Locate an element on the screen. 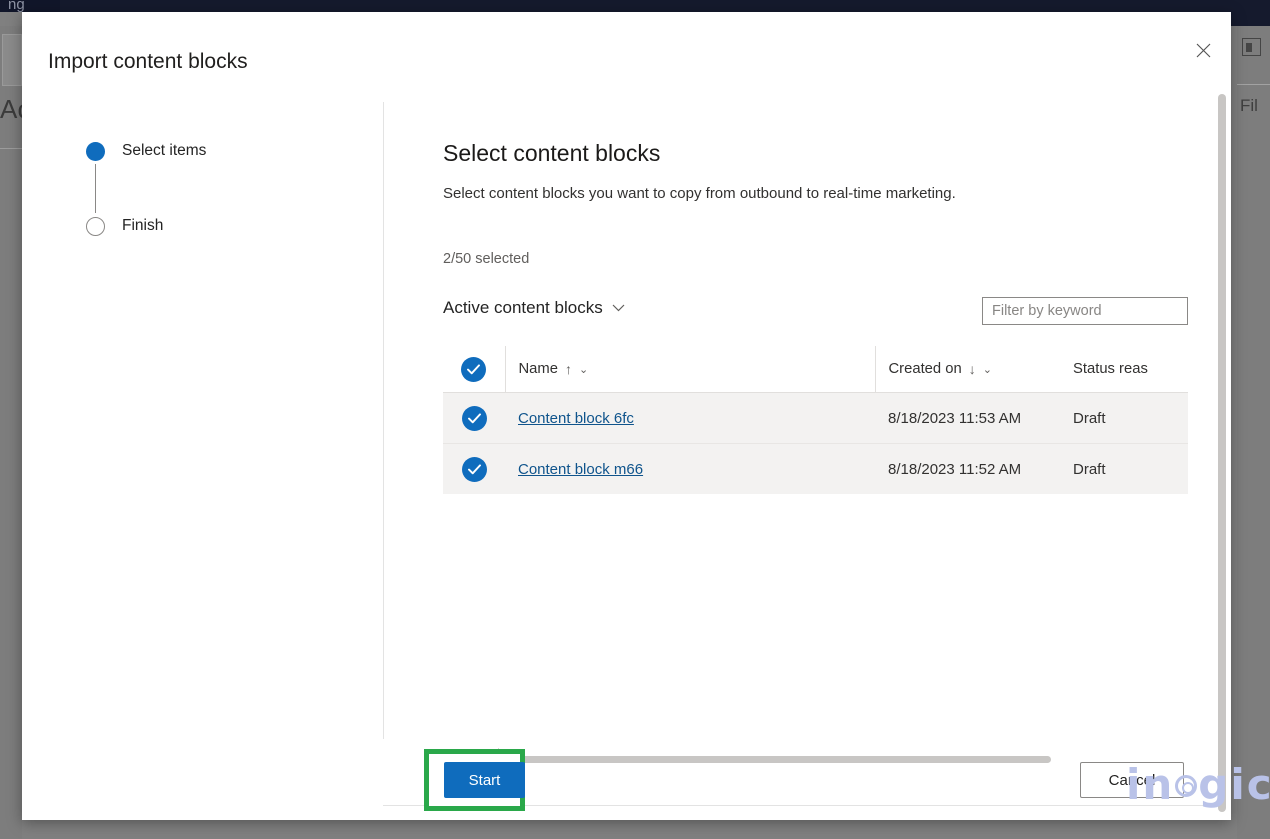 The image size is (1270, 839). select-all-checkbox is located at coordinates (474, 369).